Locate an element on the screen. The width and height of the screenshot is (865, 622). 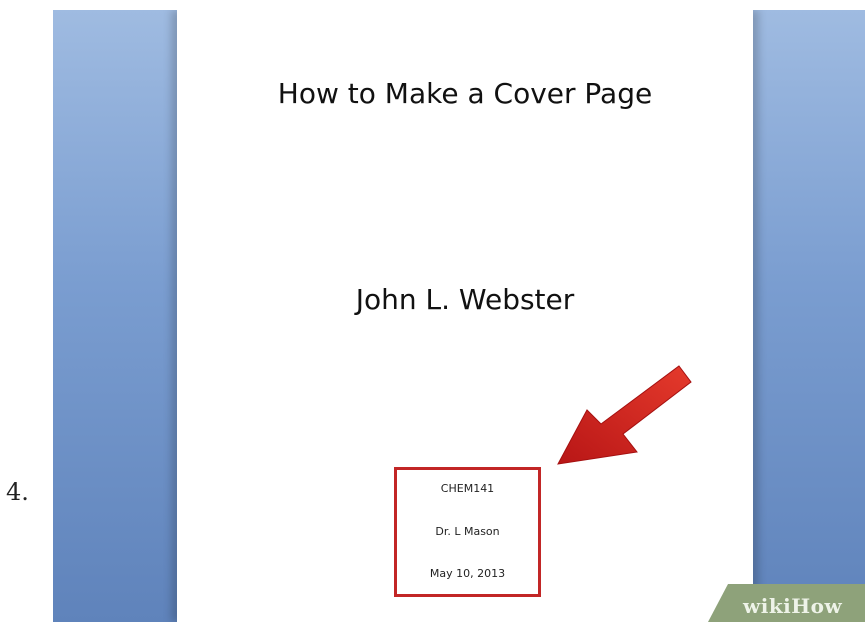
right-background-panel is located at coordinates (809, 316).